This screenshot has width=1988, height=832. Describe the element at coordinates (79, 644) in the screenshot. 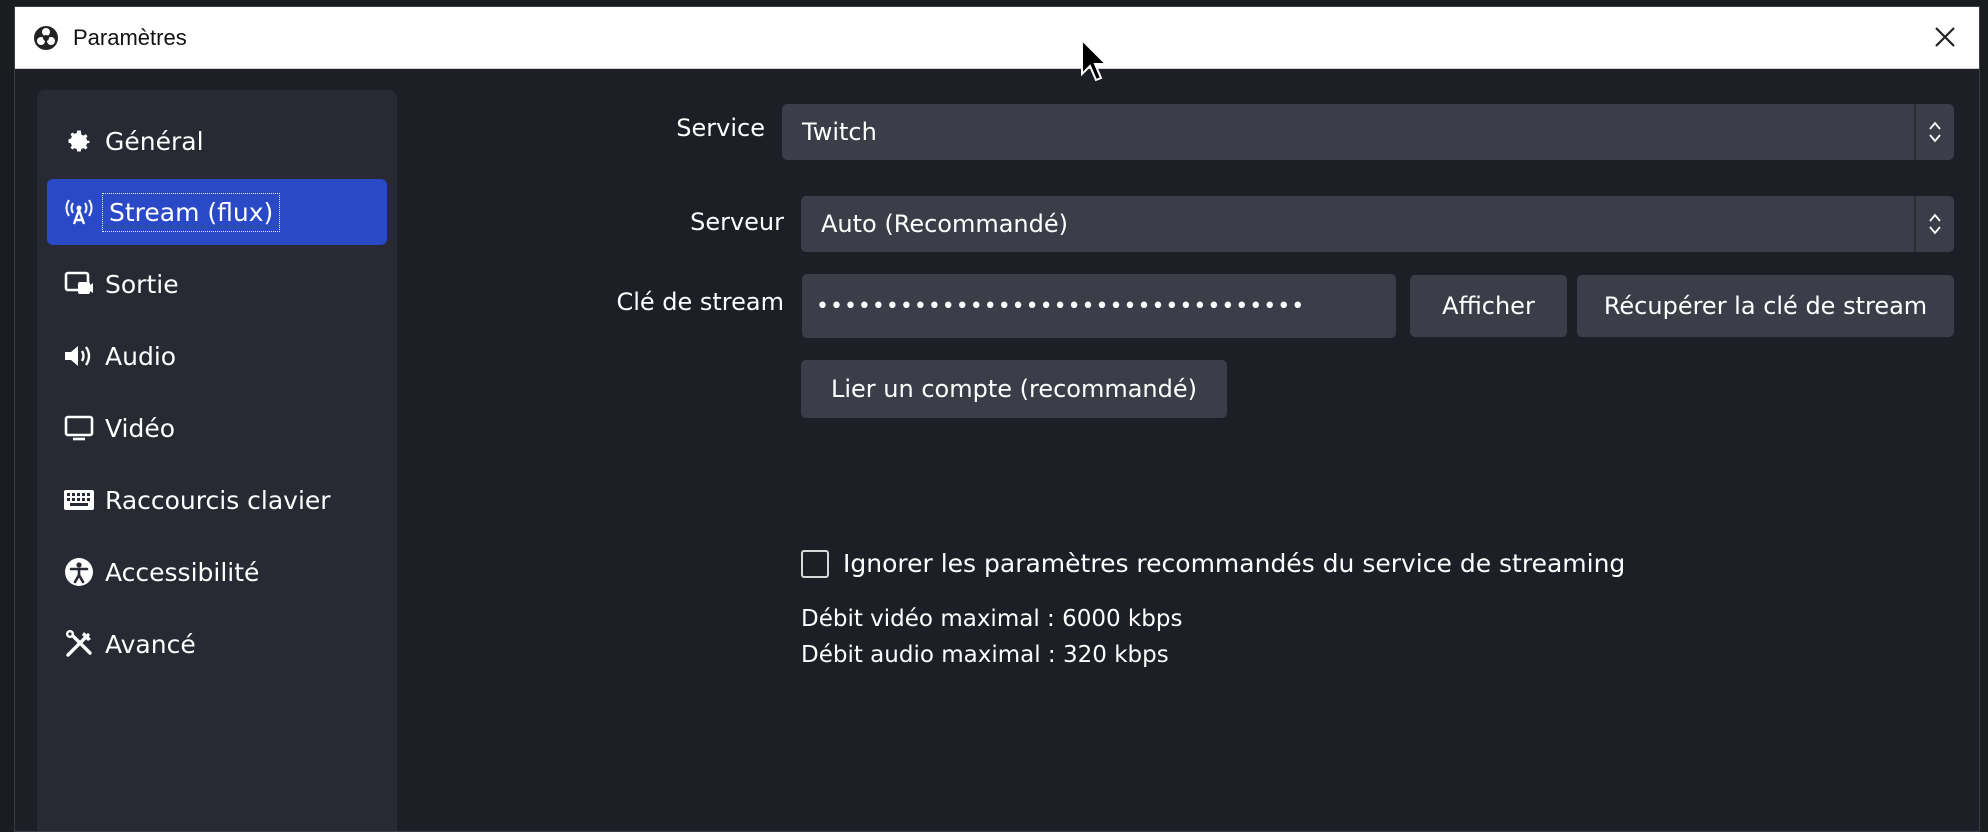

I see `tools-icon` at that location.